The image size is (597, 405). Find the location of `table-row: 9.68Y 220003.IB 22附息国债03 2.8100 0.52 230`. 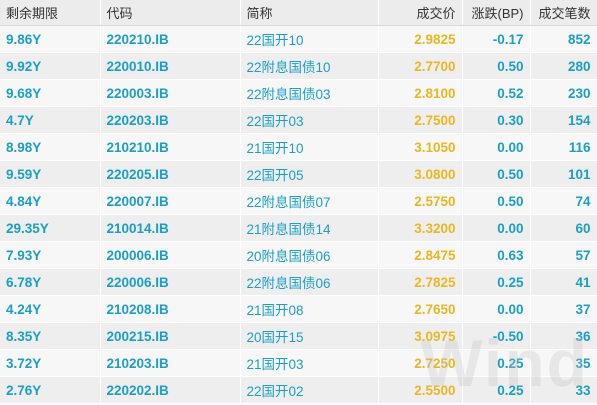

table-row: 9.68Y 220003.IB 22附息国债03 2.8100 0.52 230 is located at coordinates (298, 93).